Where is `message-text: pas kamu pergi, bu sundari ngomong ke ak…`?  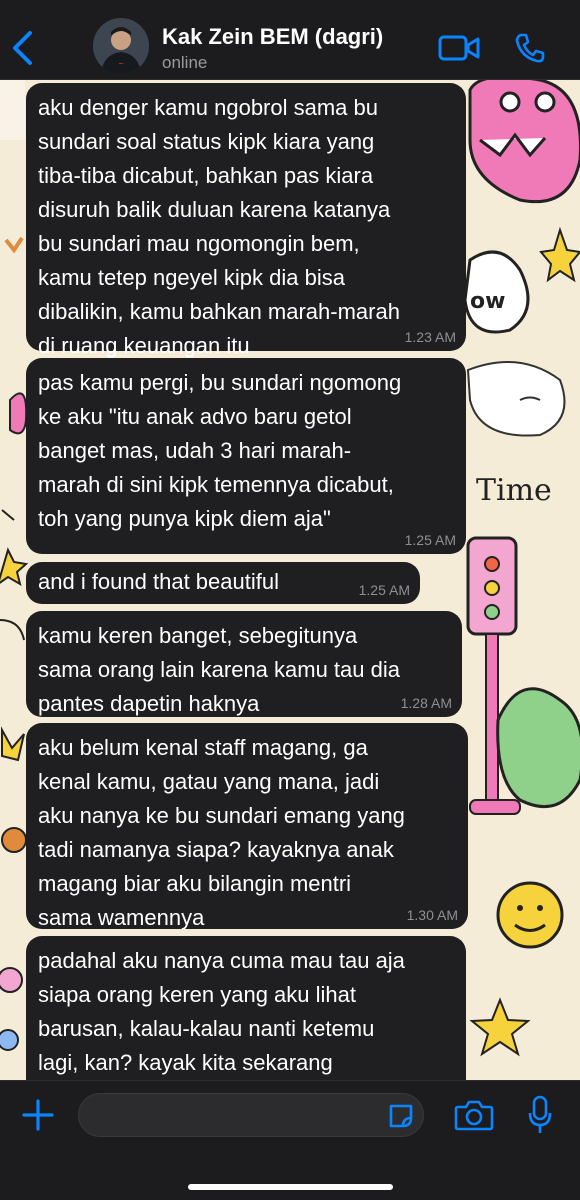 message-text: pas kamu pergi, bu sundari ngomong ke ak… is located at coordinates (220, 450).